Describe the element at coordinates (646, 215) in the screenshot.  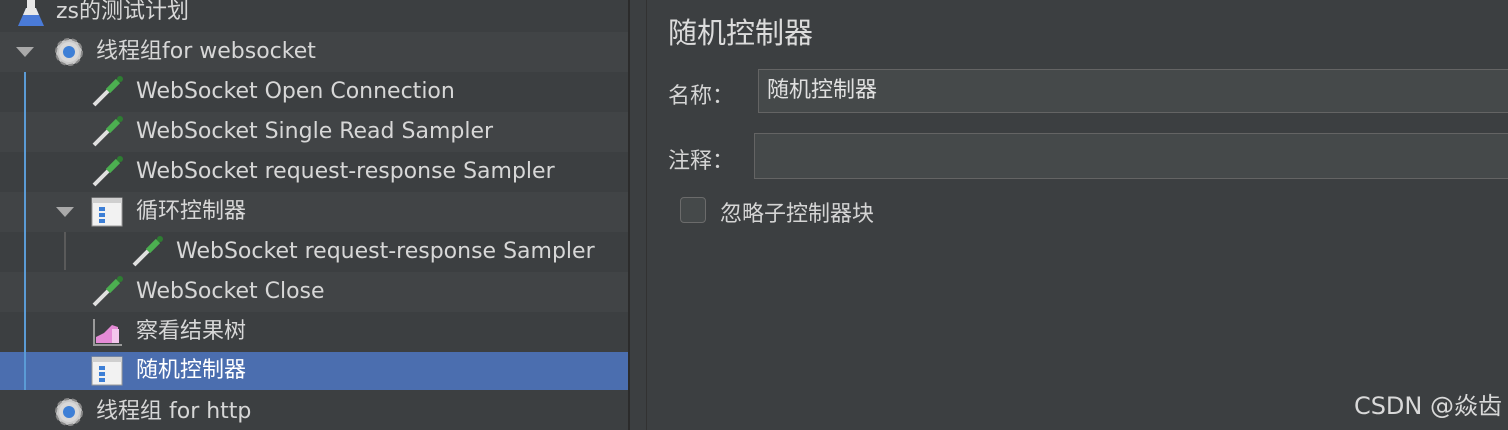
I see `panel-divider` at that location.